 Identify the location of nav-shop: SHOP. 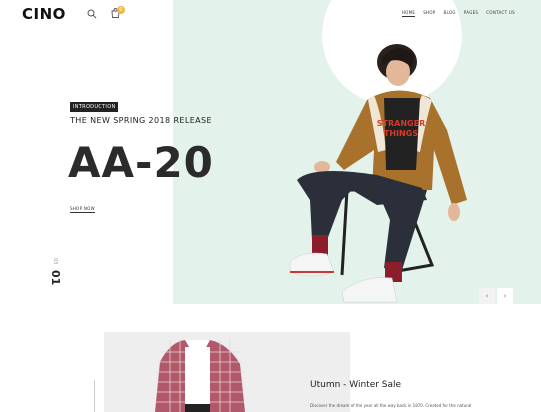
(429, 13).